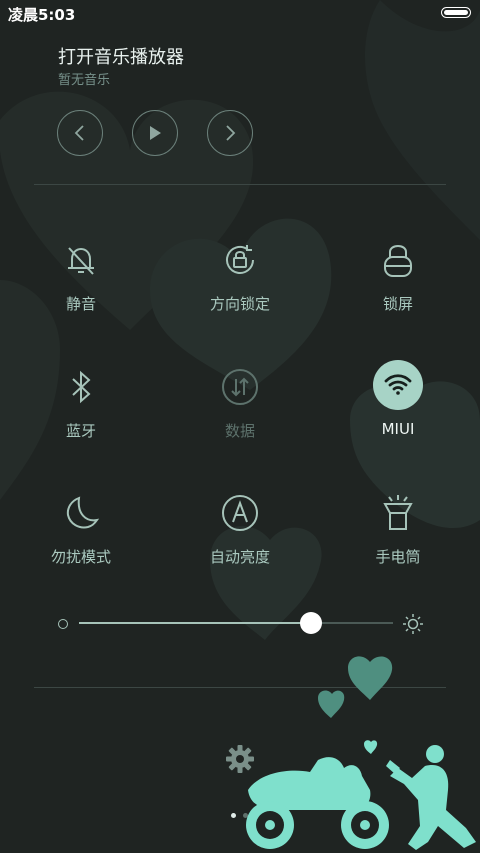 The height and width of the screenshot is (853, 480). What do you see at coordinates (239, 304) in the screenshot?
I see `toggle-rotation-lock-label: 方向锁定` at bounding box center [239, 304].